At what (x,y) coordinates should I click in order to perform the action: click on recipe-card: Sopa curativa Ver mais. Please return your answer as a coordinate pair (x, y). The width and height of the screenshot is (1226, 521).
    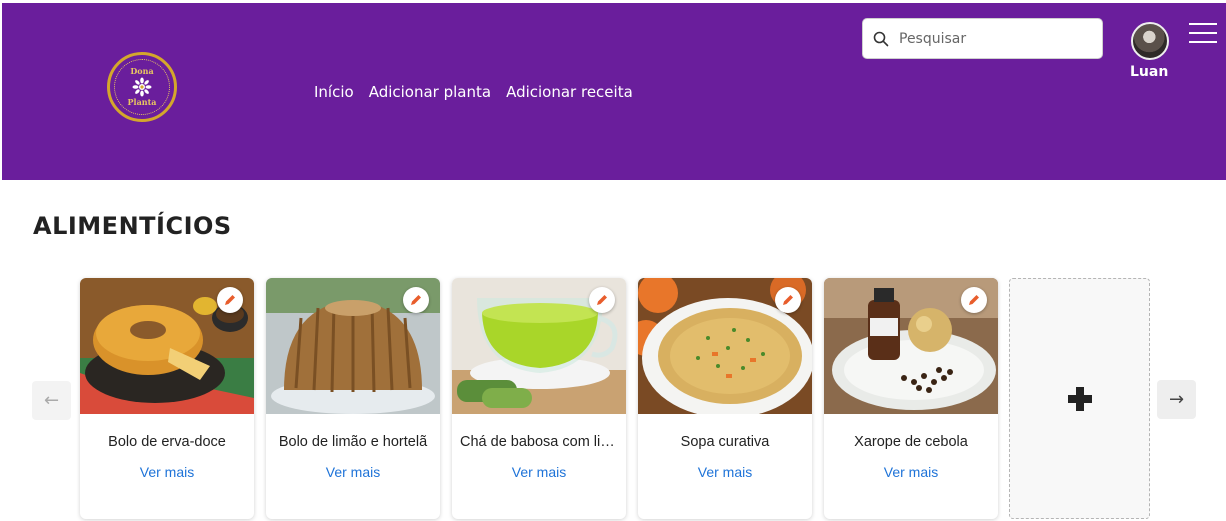
    Looking at the image, I should click on (725, 398).